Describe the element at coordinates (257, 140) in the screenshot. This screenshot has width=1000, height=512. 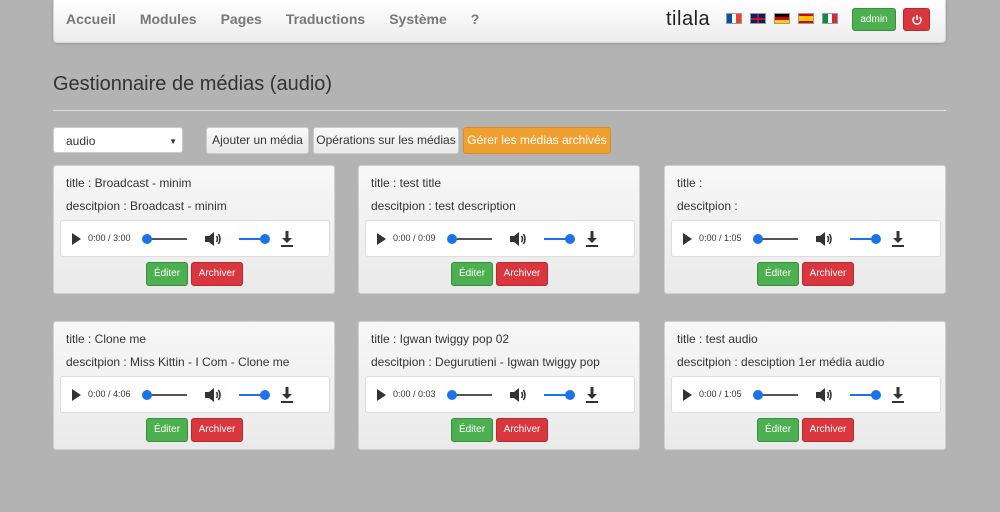
I see `add-media-button: Ajouter un média` at that location.